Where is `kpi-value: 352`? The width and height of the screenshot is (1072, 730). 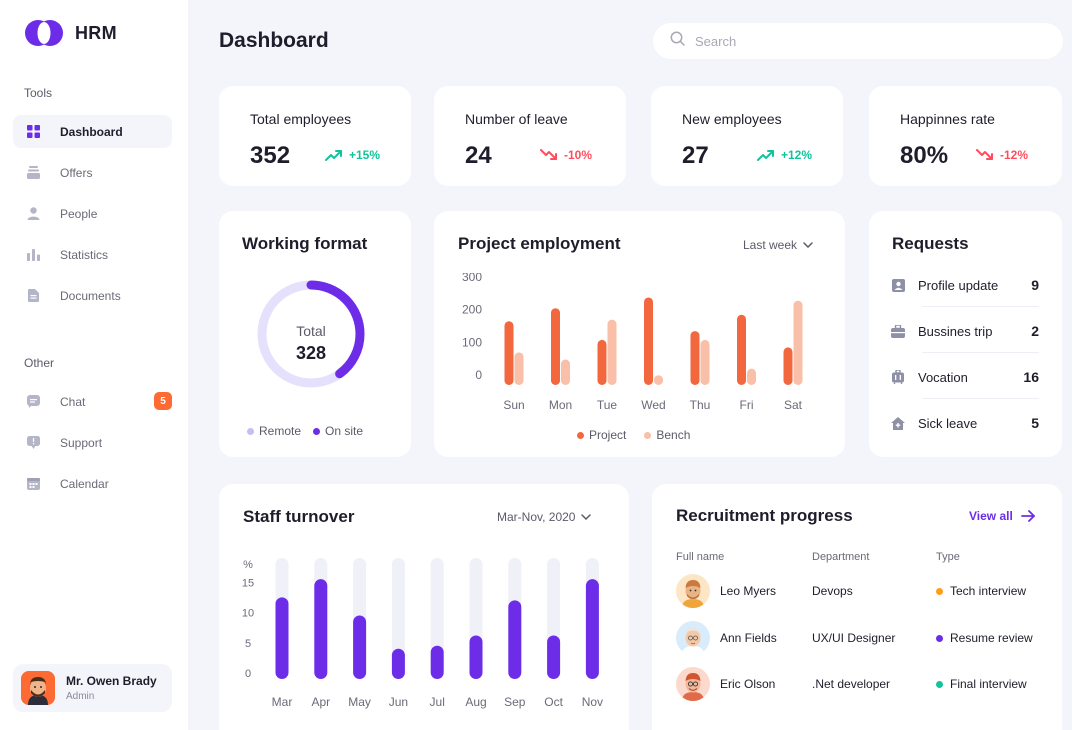 kpi-value: 352 is located at coordinates (270, 155).